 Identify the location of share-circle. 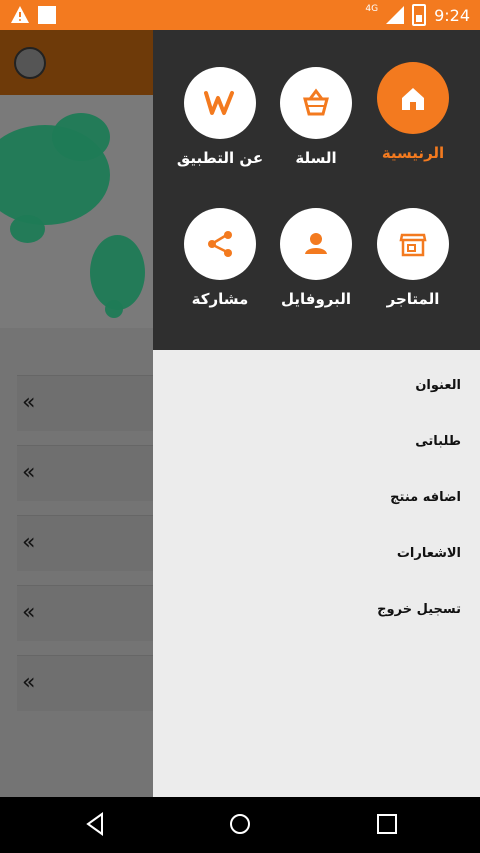
(220, 244).